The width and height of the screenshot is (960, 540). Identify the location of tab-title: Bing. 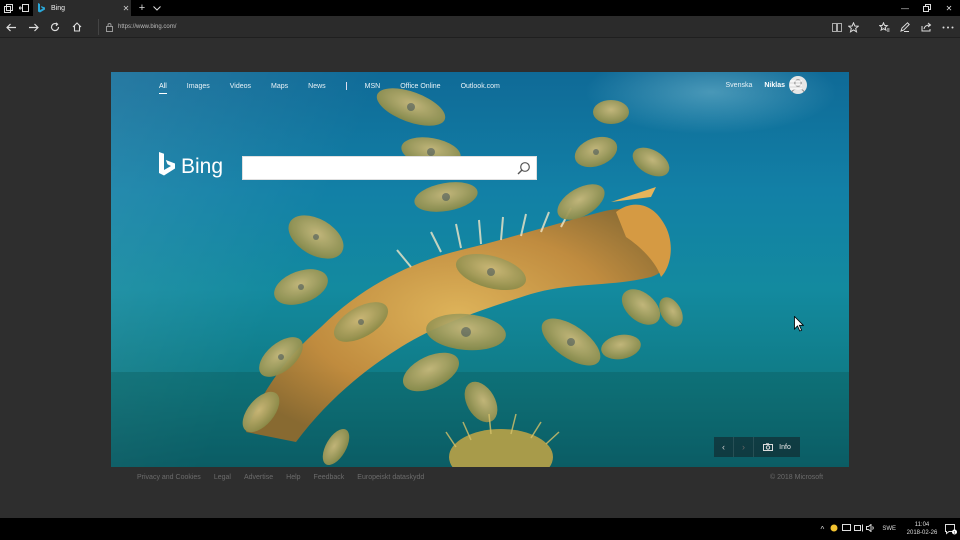
(58, 8).